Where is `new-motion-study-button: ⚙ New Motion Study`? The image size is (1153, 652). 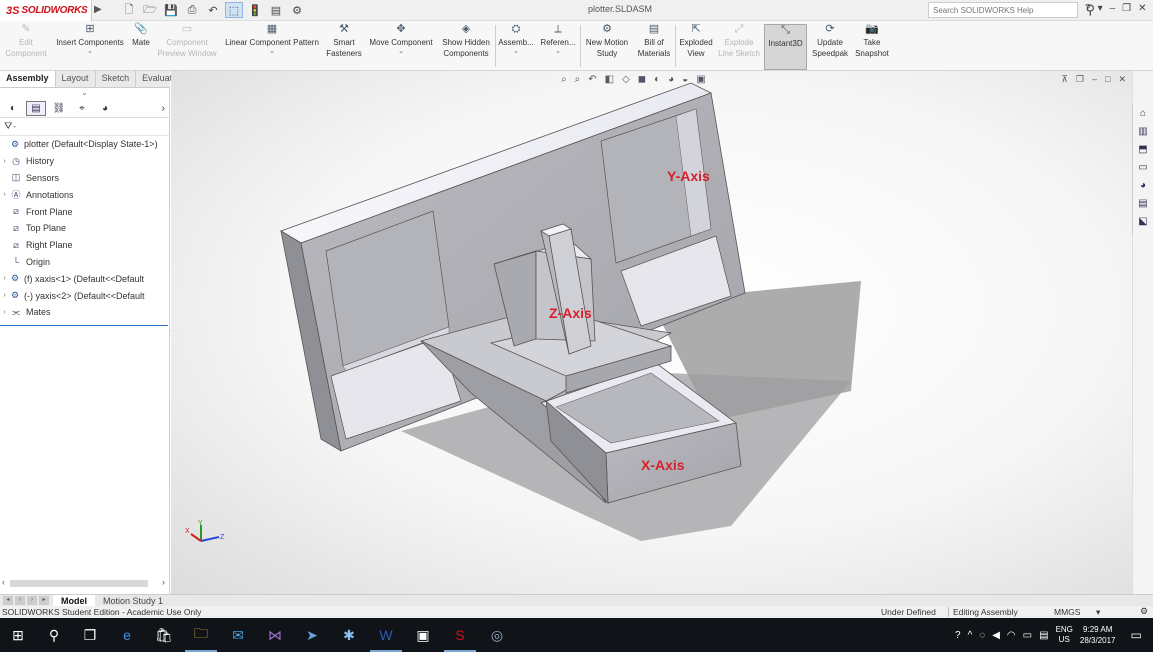
new-motion-study-button: ⚙ New Motion Study is located at coordinates (607, 46).